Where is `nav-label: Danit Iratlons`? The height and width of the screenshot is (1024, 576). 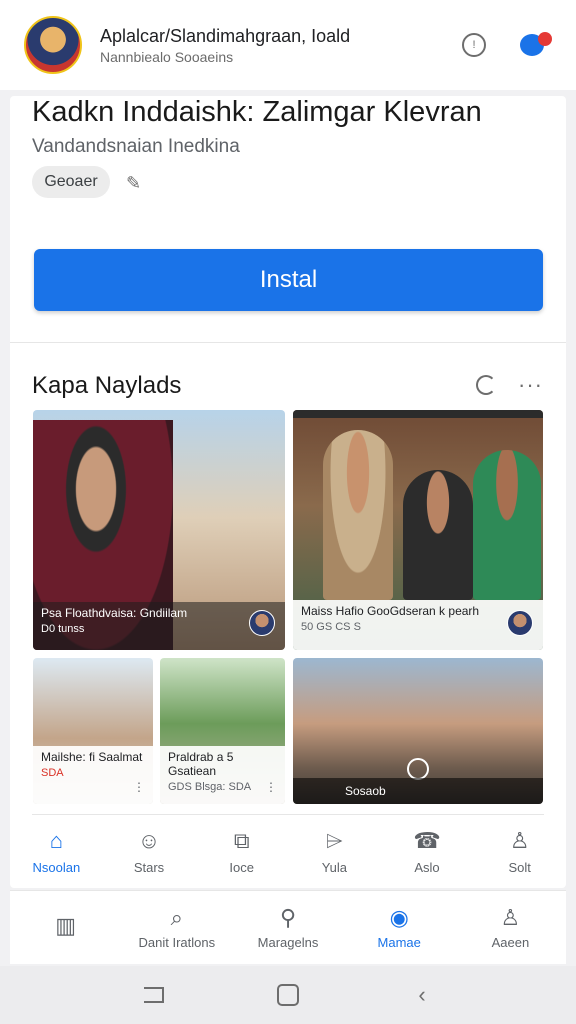 nav-label: Danit Iratlons is located at coordinates (177, 942).